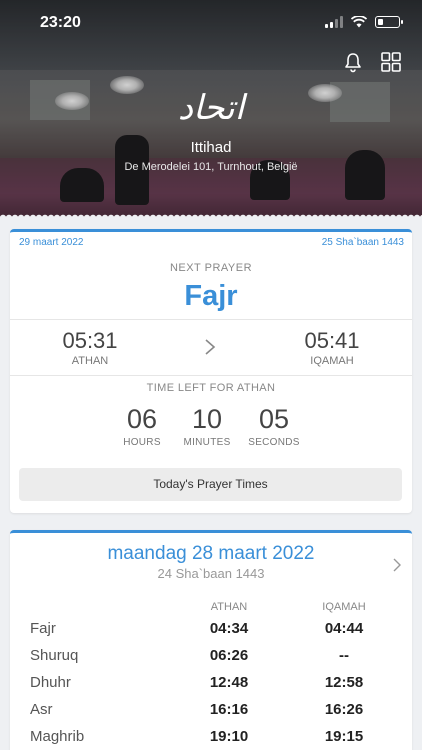 The width and height of the screenshot is (422, 750). I want to click on iqamah-time: --, so click(344, 655).